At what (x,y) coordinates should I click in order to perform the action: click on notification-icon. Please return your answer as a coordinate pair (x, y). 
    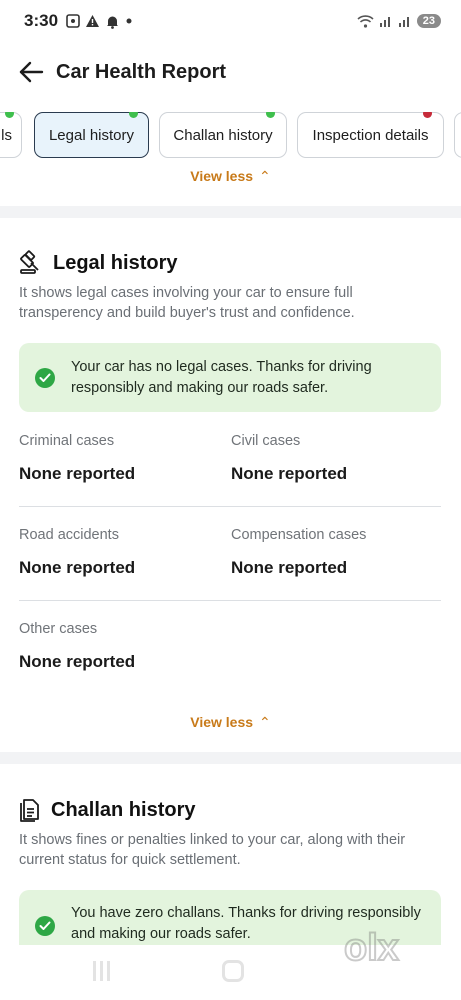
    Looking at the image, I should click on (113, 22).